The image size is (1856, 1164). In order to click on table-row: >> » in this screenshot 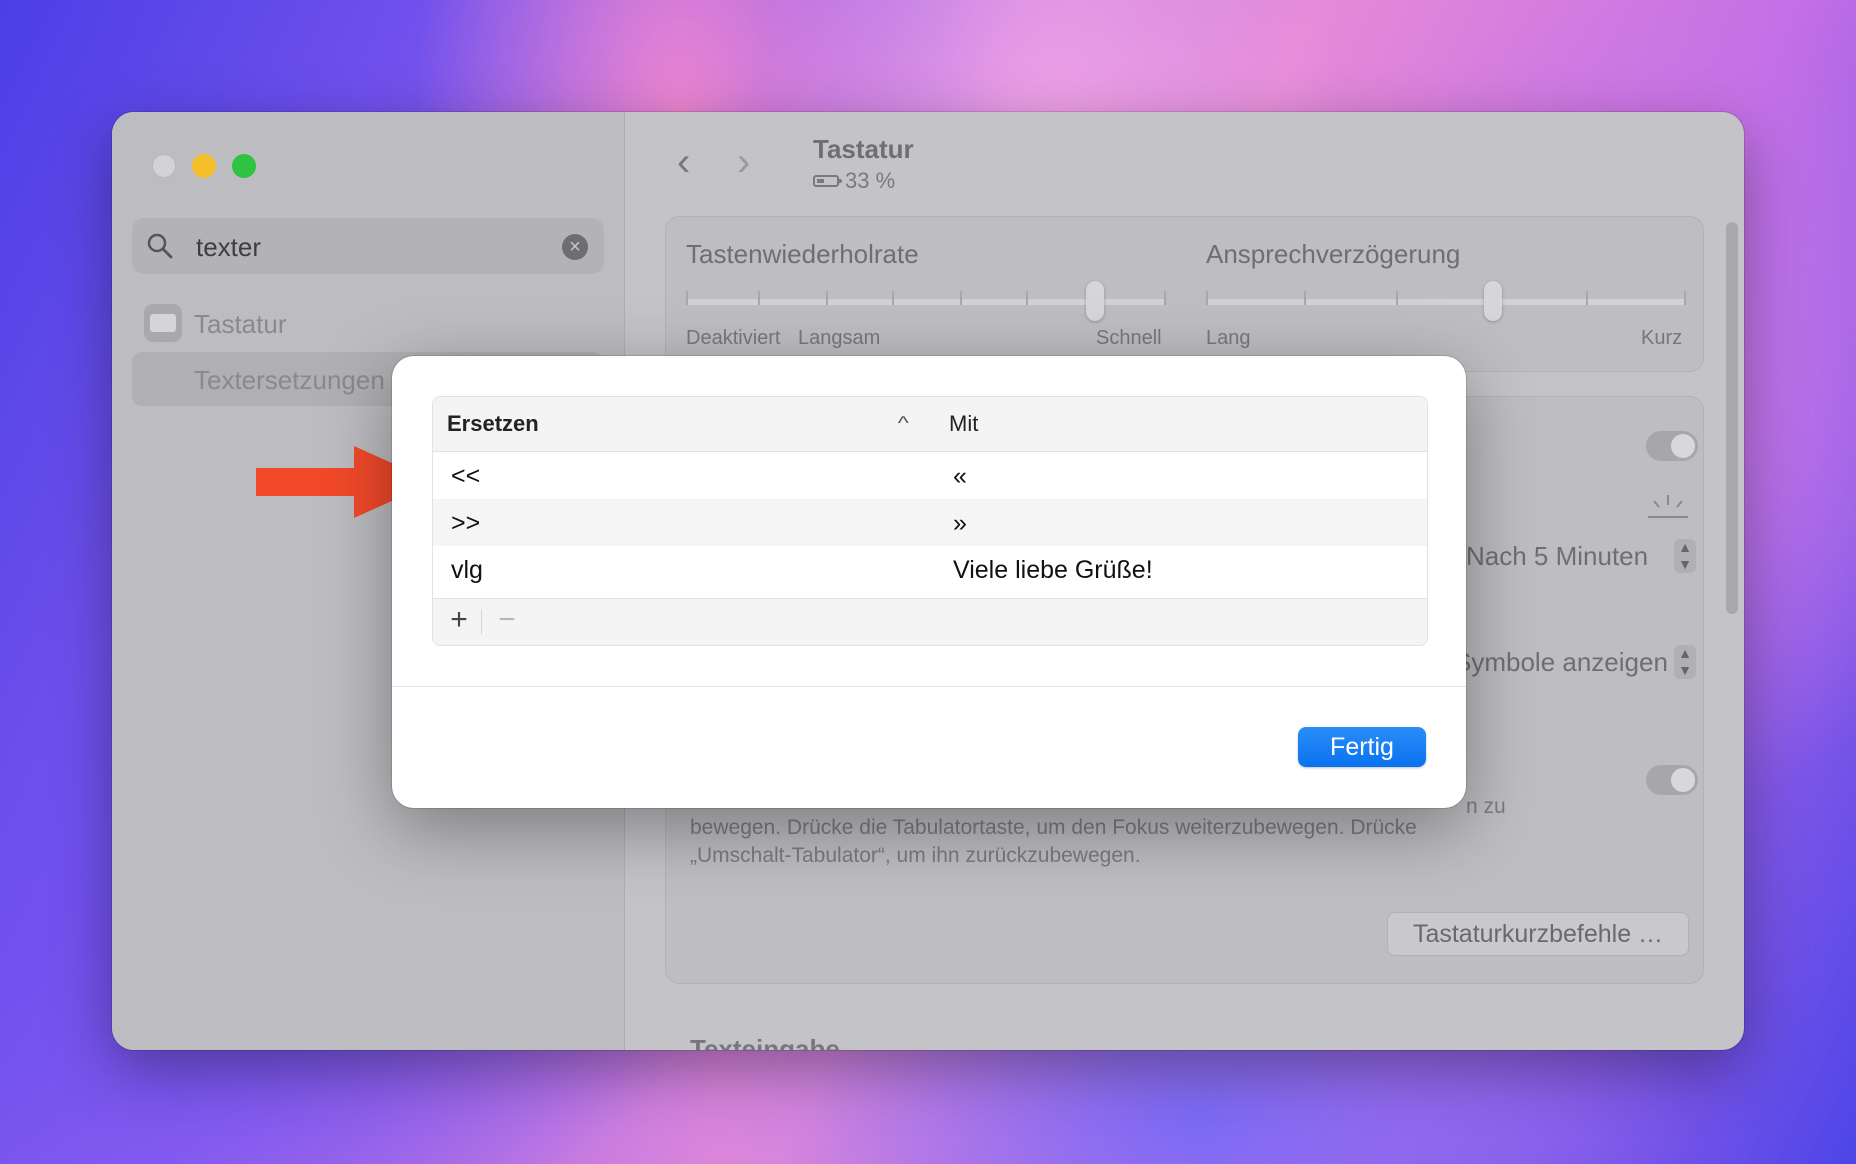, I will do `click(930, 522)`.